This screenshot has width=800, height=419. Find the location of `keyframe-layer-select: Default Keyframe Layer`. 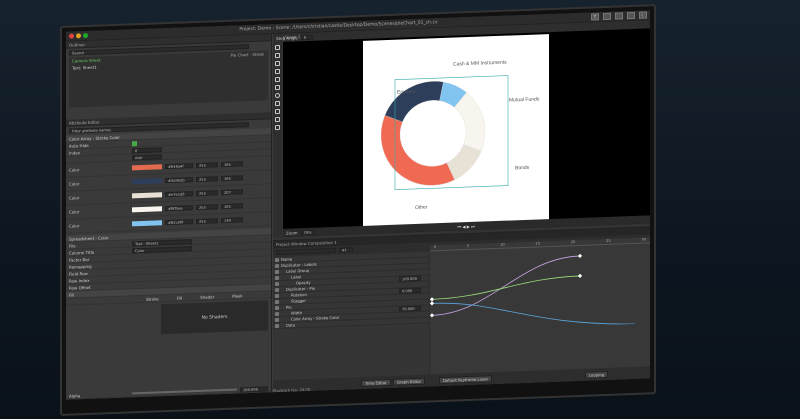

keyframe-layer-select: Default Keyframe Layer is located at coordinates (466, 380).